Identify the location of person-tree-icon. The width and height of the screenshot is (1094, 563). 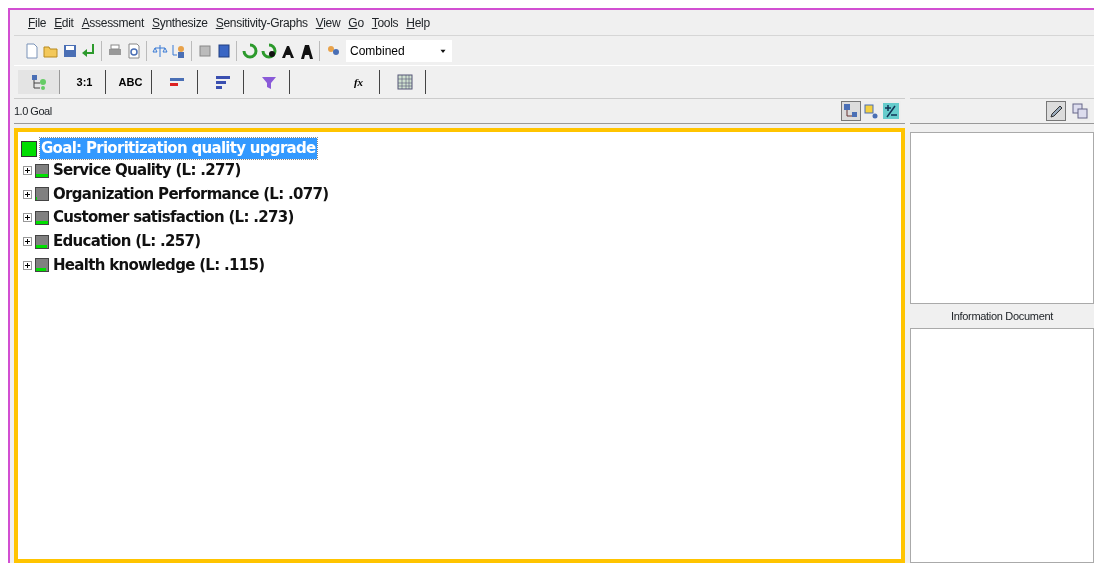
(178, 50).